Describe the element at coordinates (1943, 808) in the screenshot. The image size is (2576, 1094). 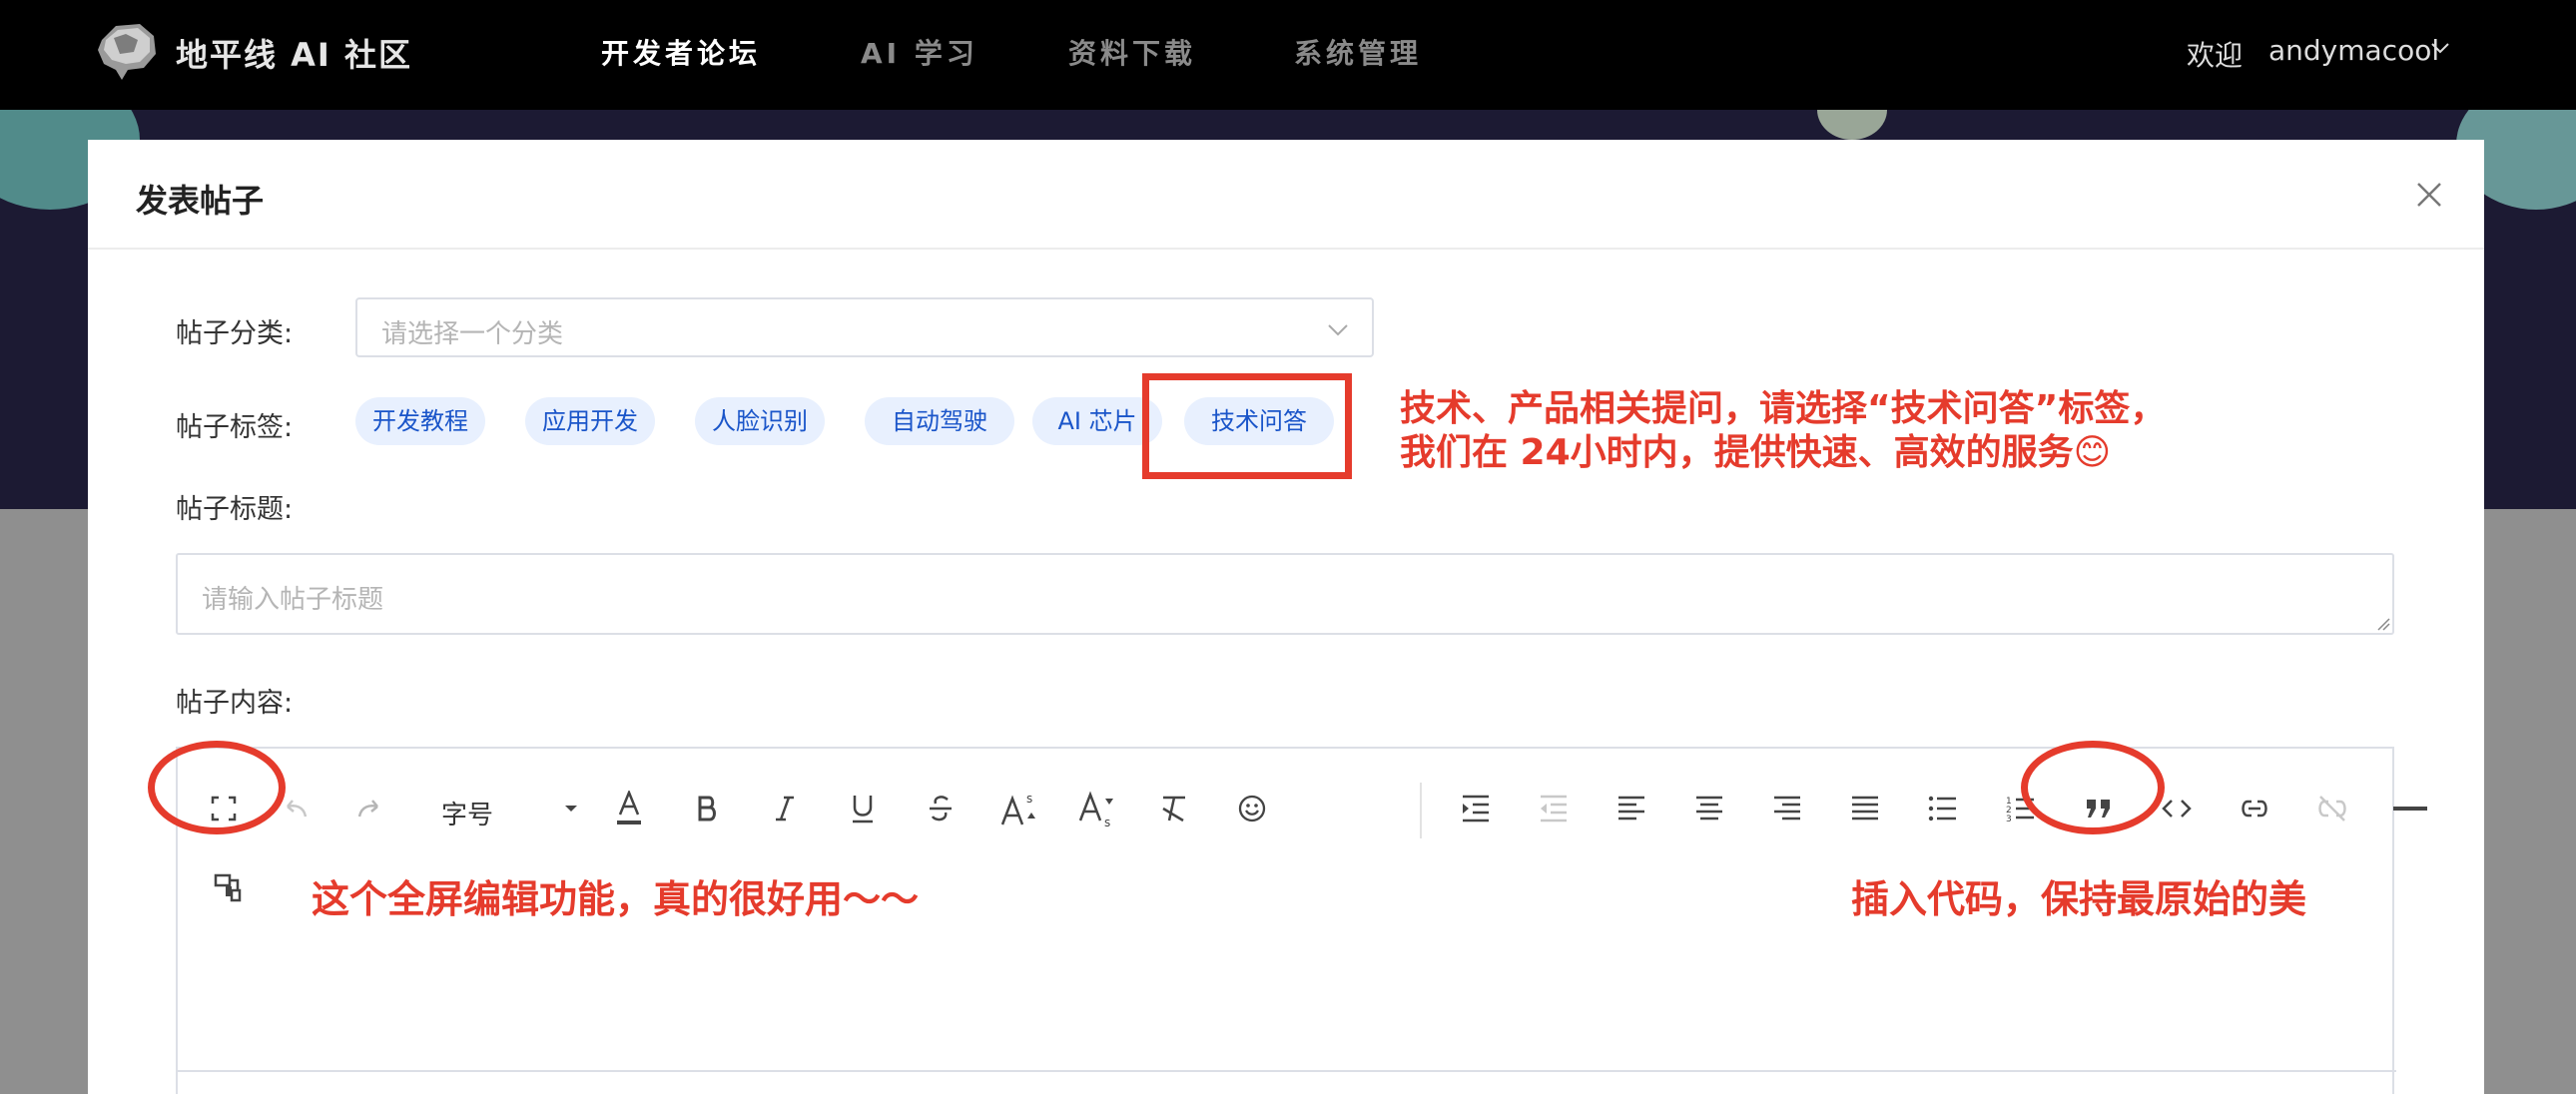
I see `bullet-list-icon` at that location.